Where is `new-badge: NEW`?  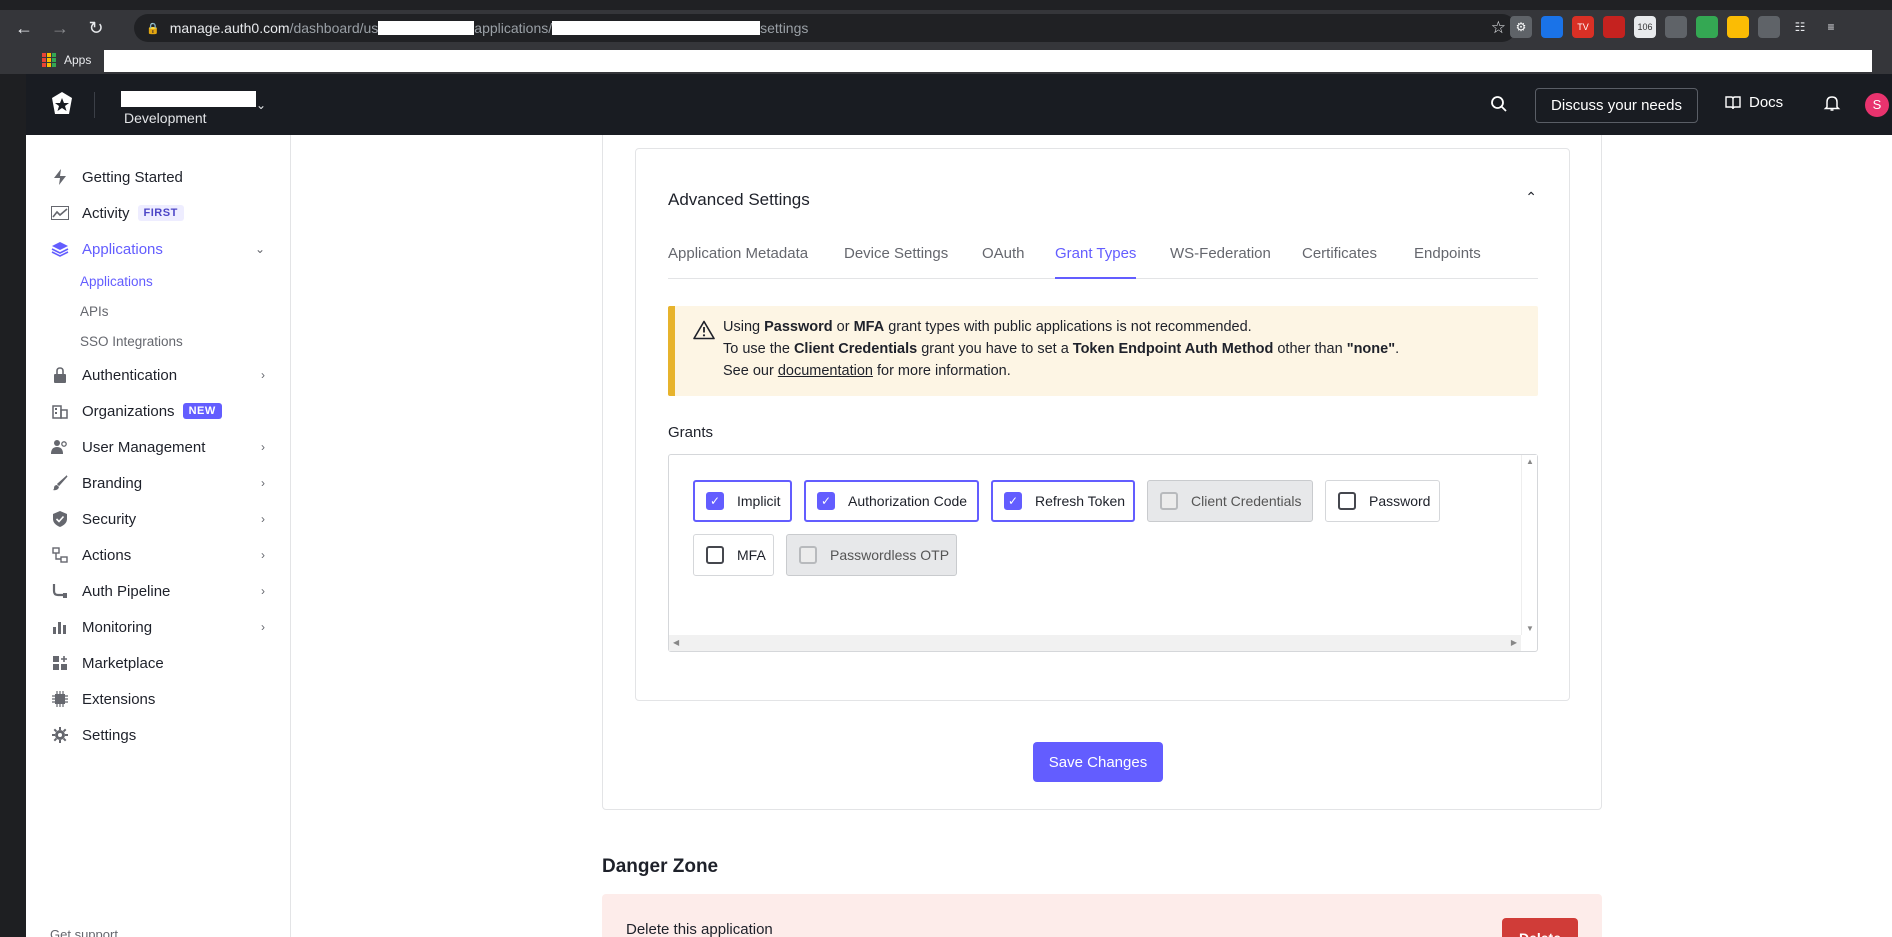 new-badge: NEW is located at coordinates (202, 411).